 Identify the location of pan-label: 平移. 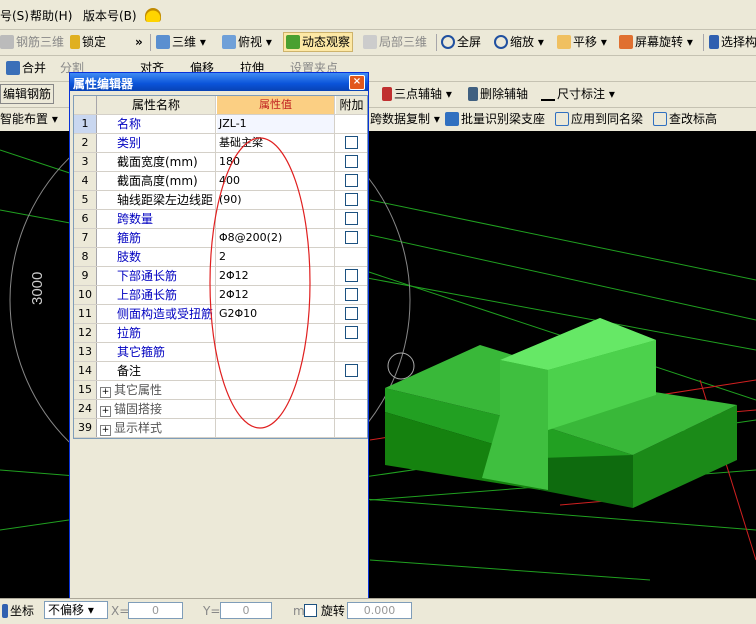
(585, 42).